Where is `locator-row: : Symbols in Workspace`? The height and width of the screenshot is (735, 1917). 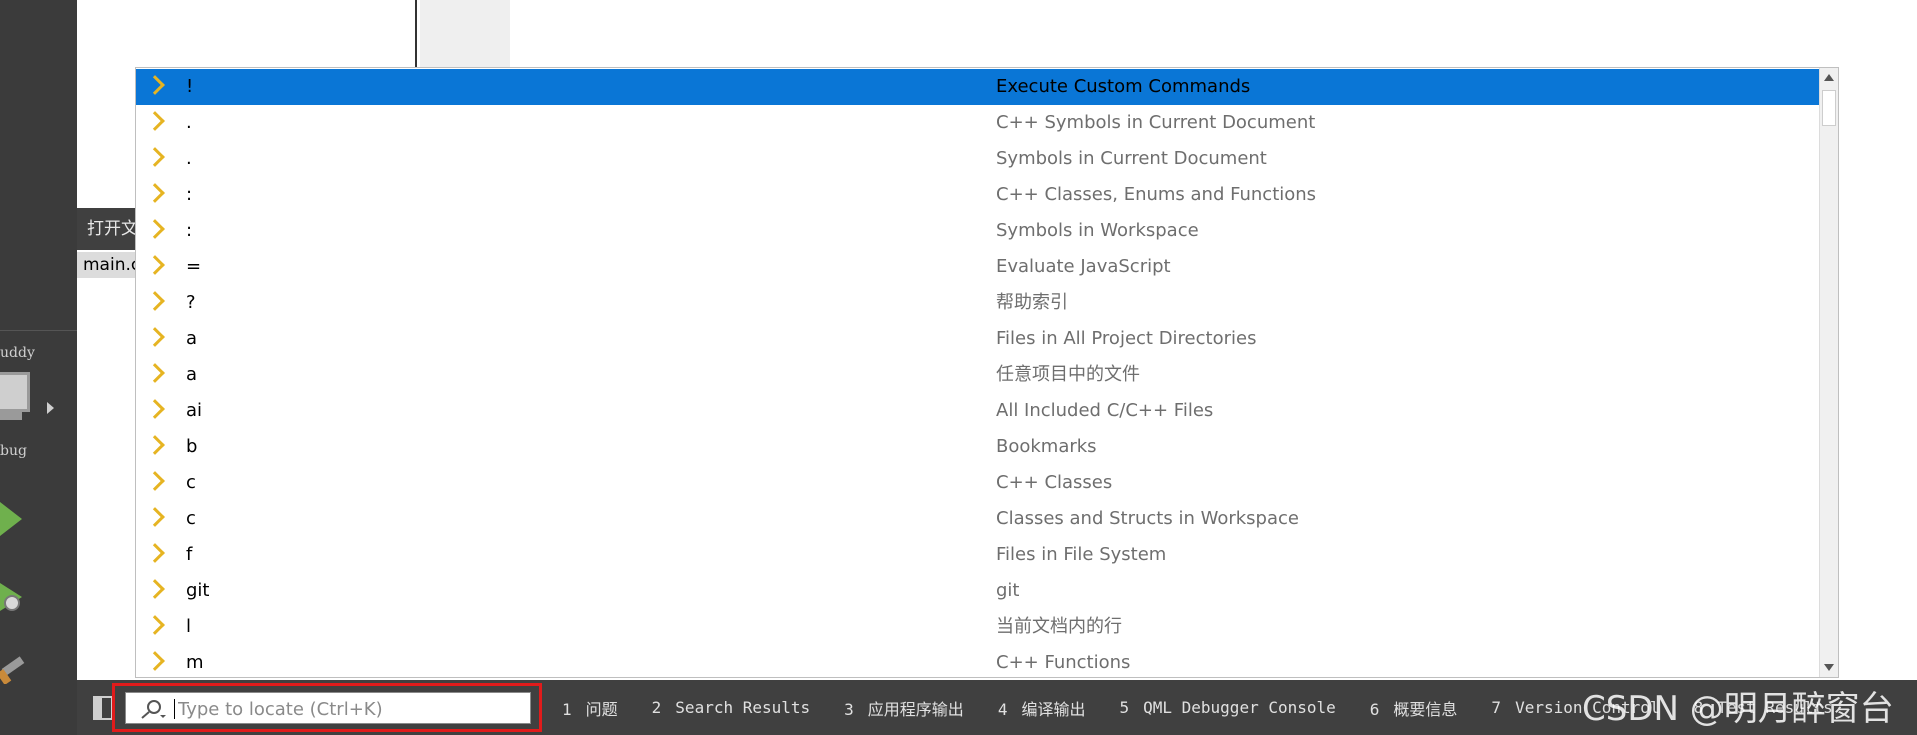 locator-row: : Symbols in Workspace is located at coordinates (977, 231).